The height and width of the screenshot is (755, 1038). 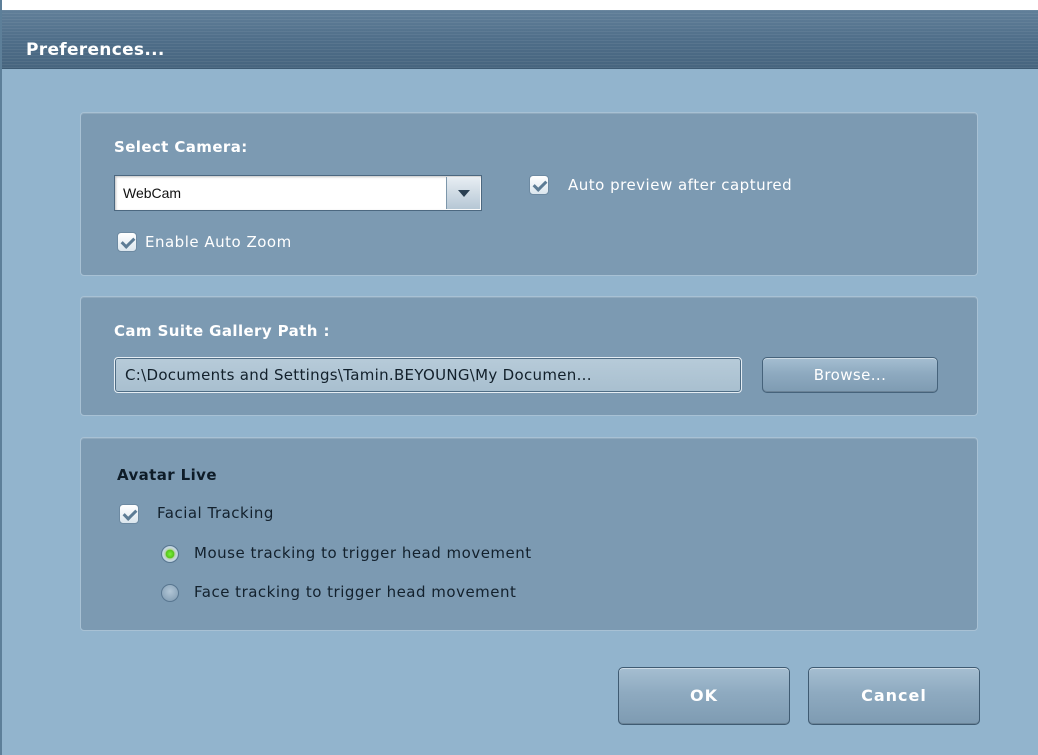 I want to click on mouse-tracking-radio, so click(x=170, y=554).